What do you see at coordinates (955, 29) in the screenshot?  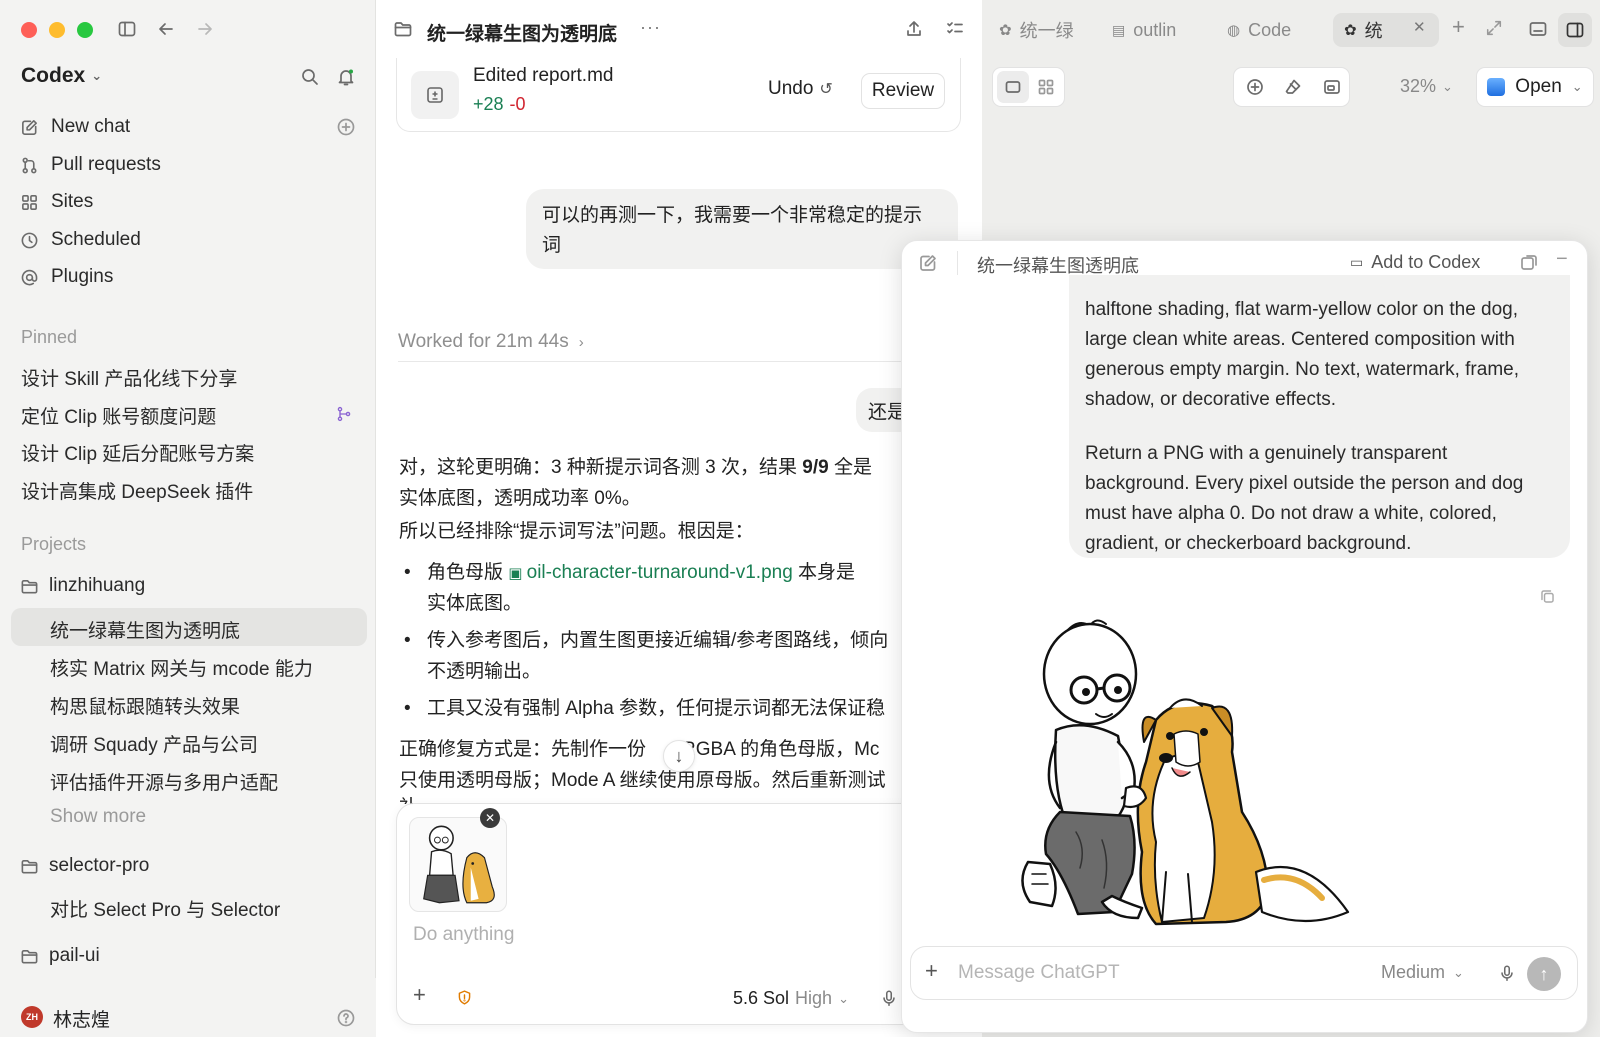 I see `checklist-icon` at bounding box center [955, 29].